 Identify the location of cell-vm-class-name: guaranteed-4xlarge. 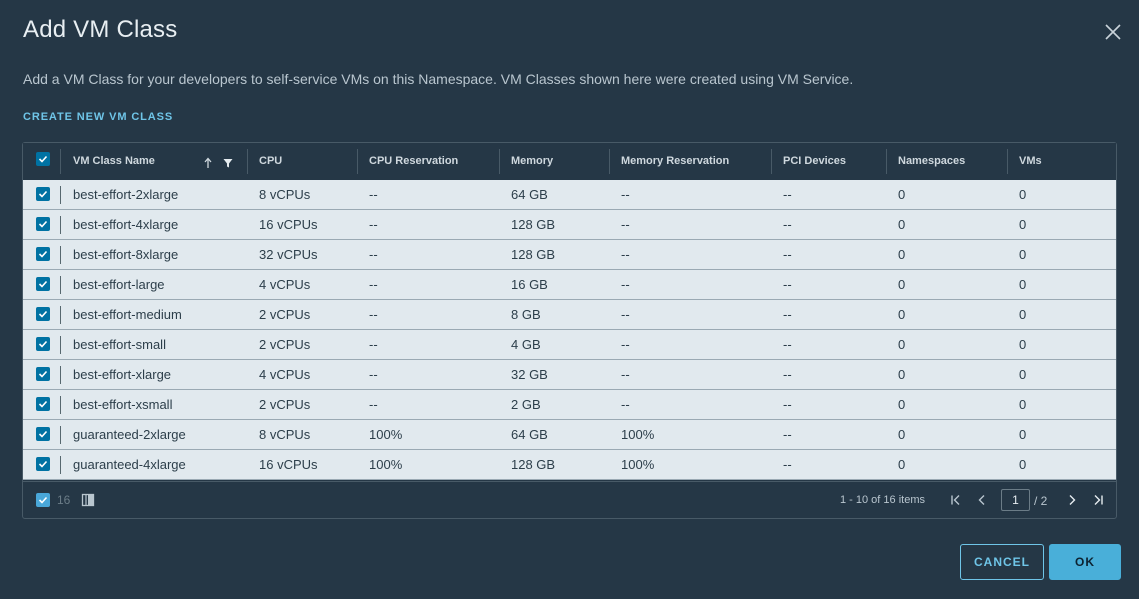
(129, 464).